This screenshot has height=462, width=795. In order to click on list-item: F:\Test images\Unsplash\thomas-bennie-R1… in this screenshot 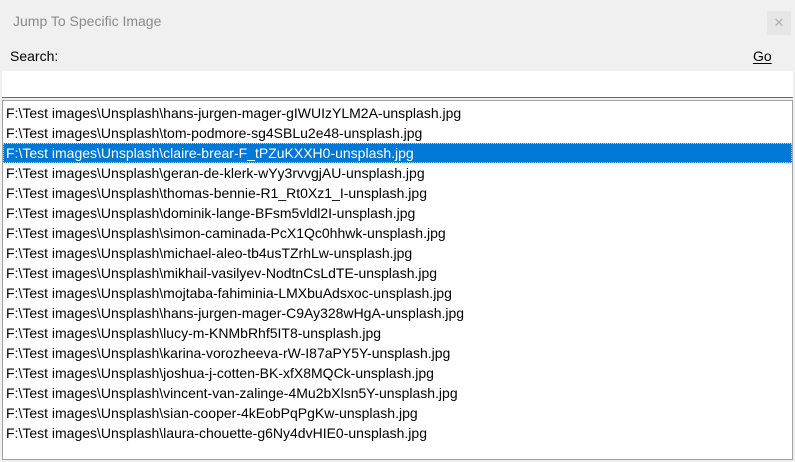, I will do `click(397, 193)`.